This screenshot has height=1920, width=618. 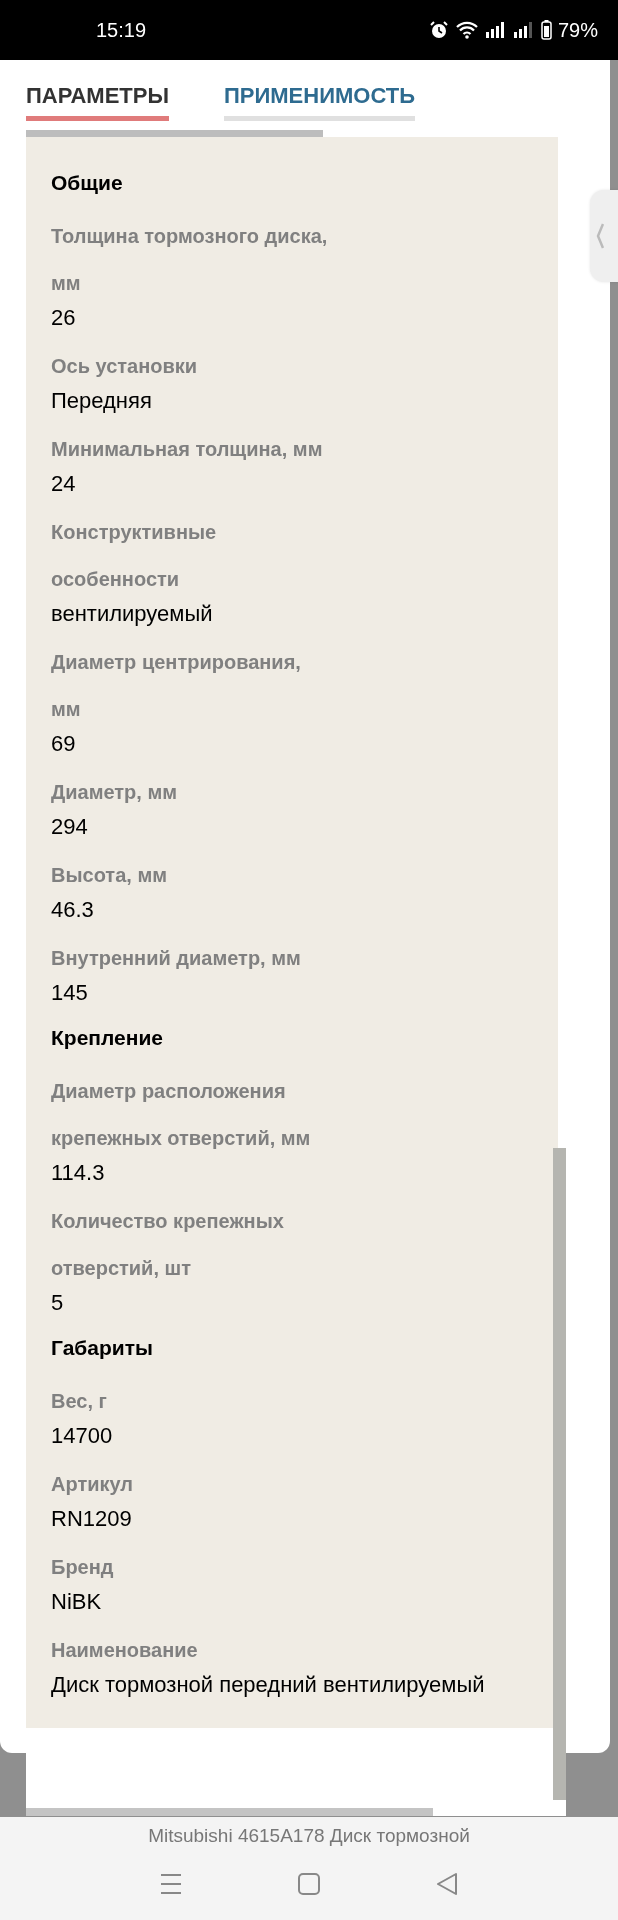 I want to click on spec-label: Высота, мм, so click(x=109, y=875).